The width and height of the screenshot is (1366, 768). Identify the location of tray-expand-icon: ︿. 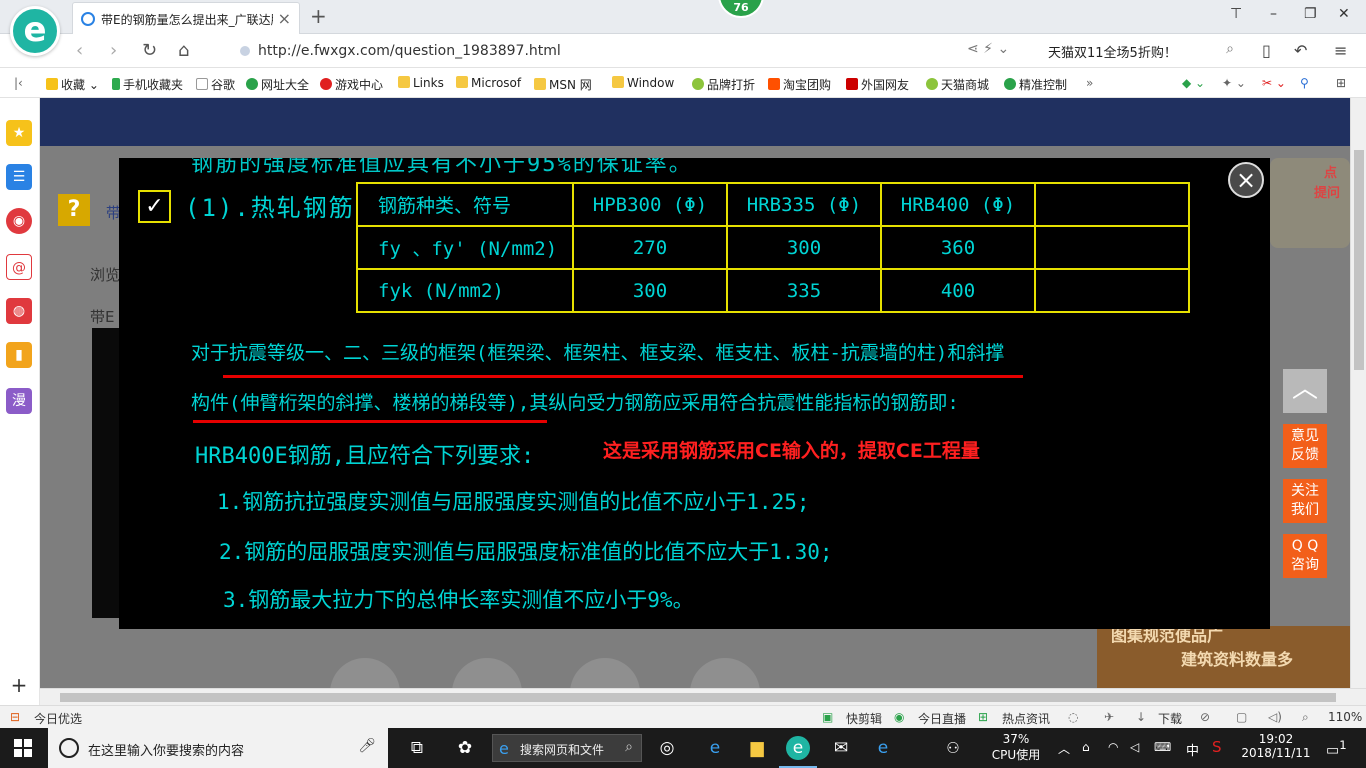
(1064, 748).